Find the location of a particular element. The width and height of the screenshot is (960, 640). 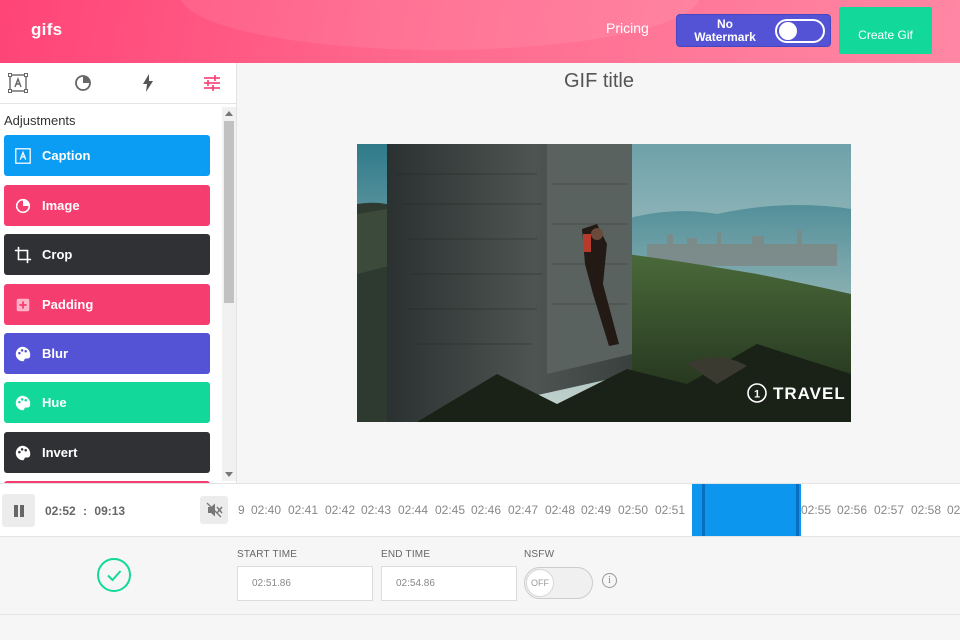

adjustment-item-caption: Caption is located at coordinates (107, 155).